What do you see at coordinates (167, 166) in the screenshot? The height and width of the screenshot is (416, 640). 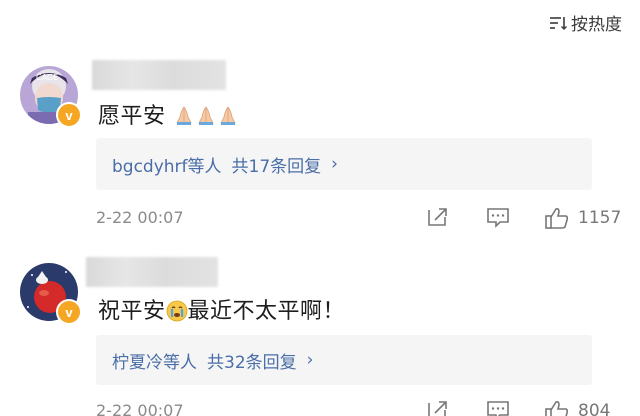 I see `reply-users: bgcdyhrf等人` at bounding box center [167, 166].